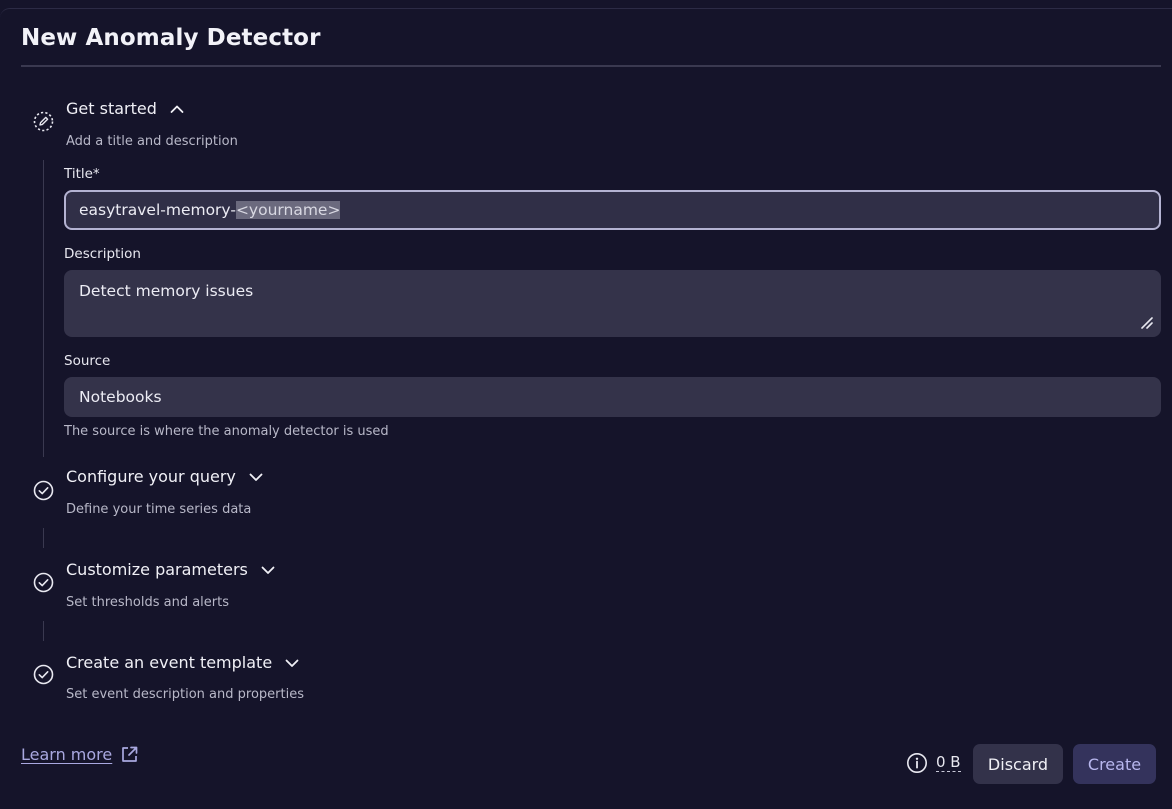 The height and width of the screenshot is (809, 1172). What do you see at coordinates (169, 662) in the screenshot?
I see `step-title-label: Create an event template` at bounding box center [169, 662].